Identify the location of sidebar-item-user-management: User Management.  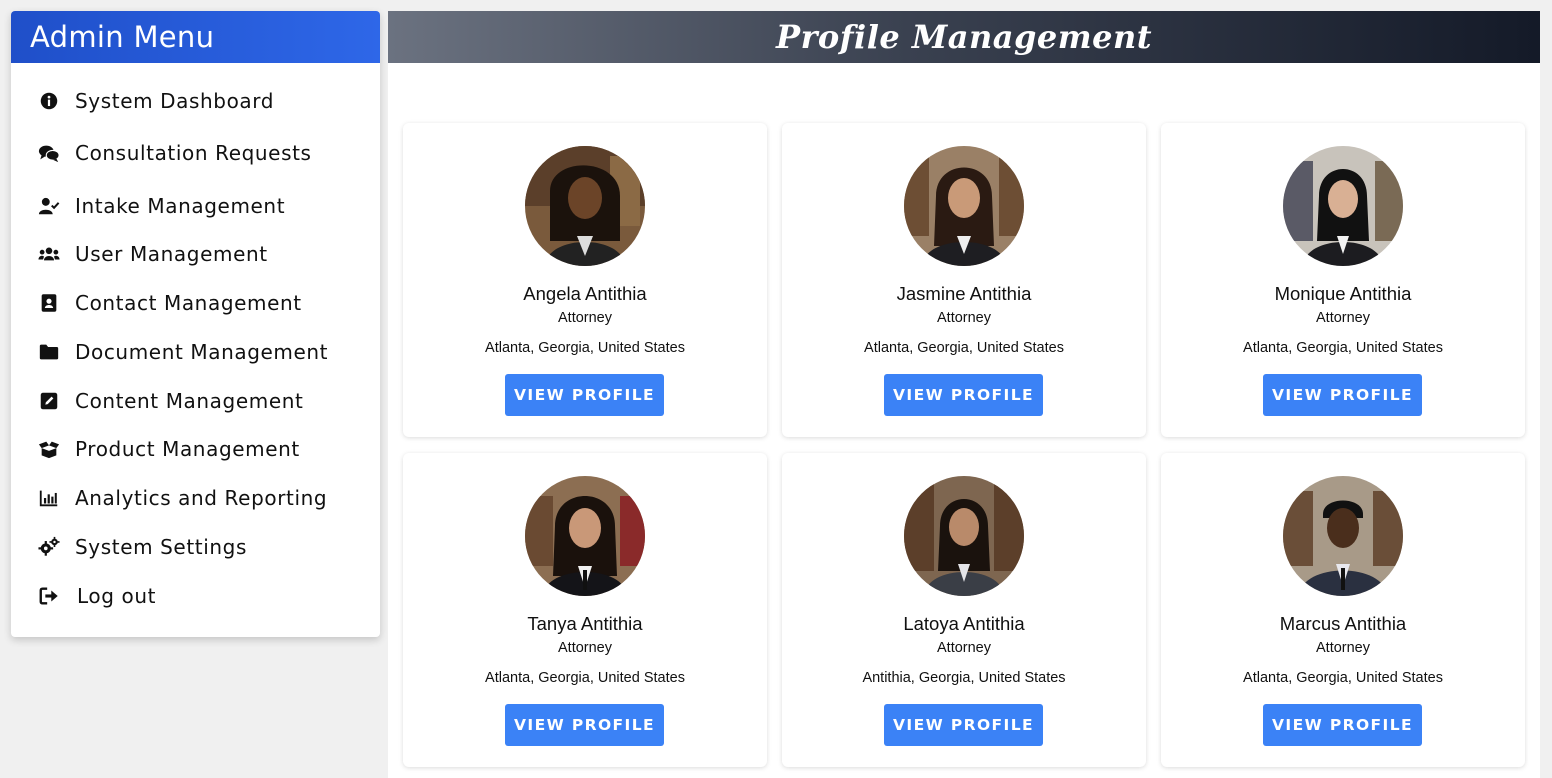
(195, 254).